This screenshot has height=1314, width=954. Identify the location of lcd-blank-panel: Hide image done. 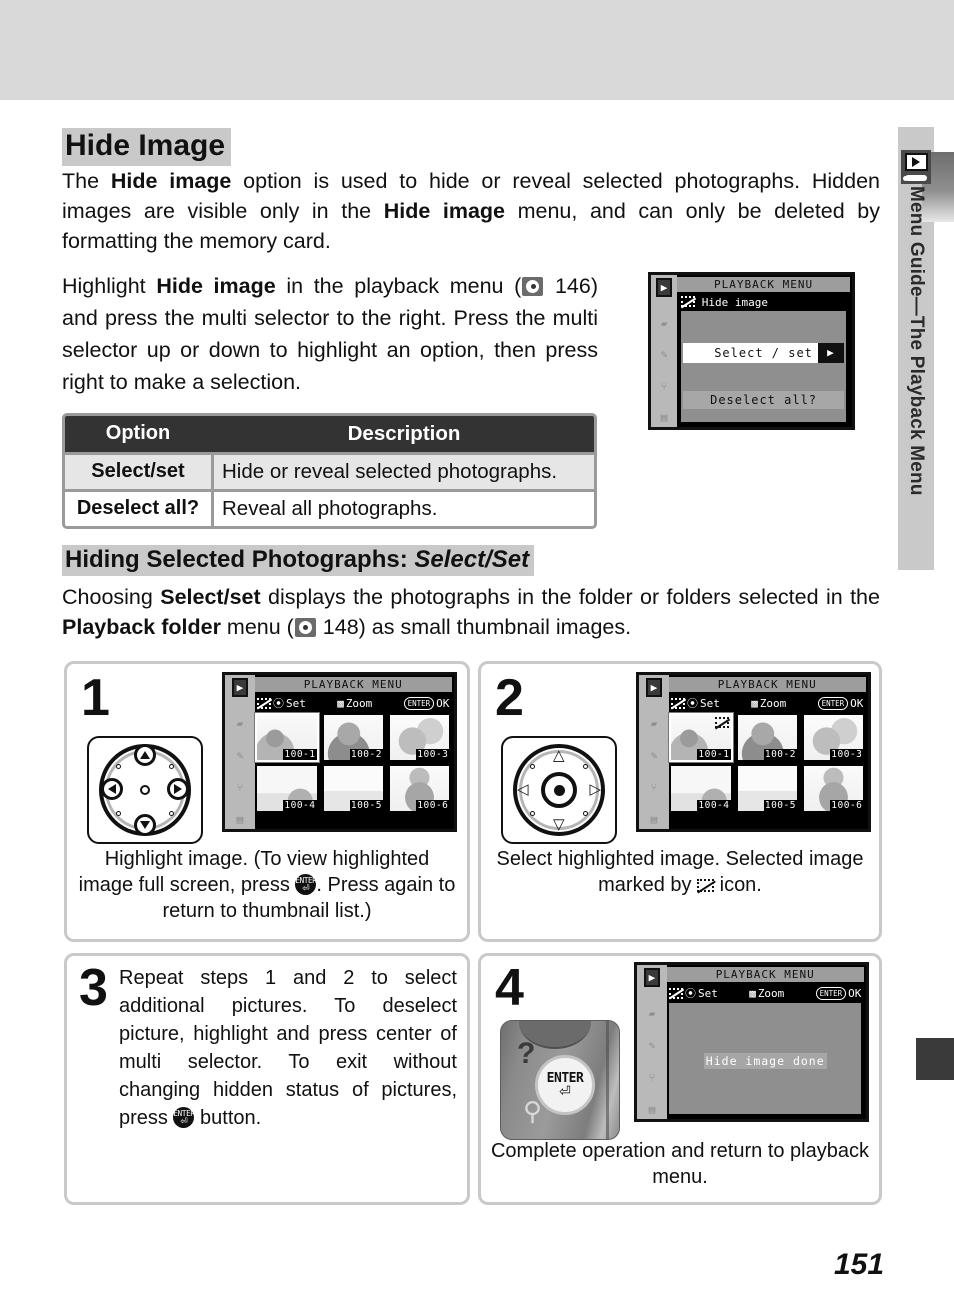
(765, 1058).